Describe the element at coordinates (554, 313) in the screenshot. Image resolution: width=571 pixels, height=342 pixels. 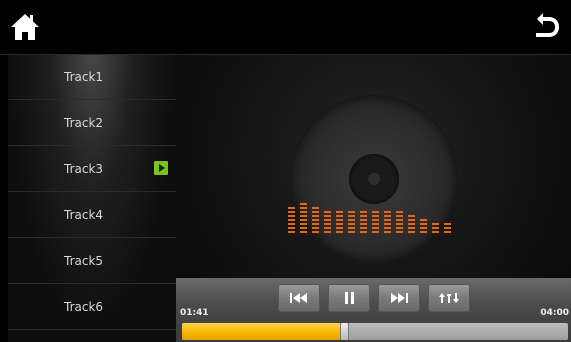
I see `total-time: 04:00` at that location.